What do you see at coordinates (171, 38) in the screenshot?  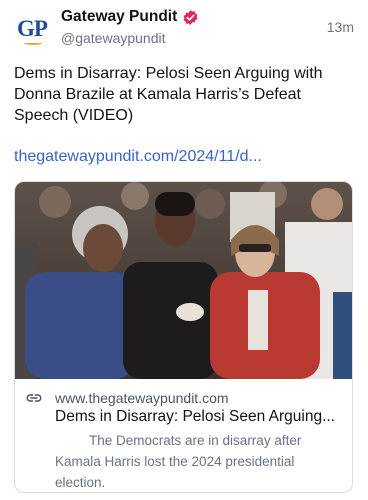 I see `author-handle: @gatewaypundit` at bounding box center [171, 38].